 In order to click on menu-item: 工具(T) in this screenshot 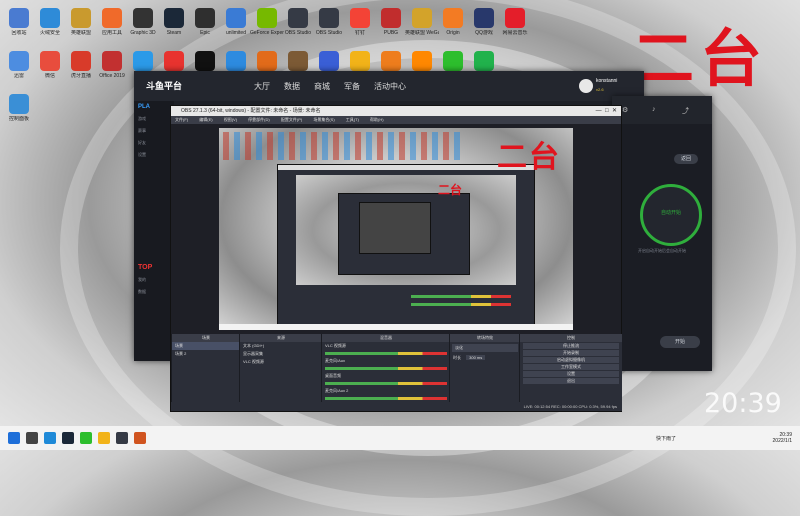, I will do `click(352, 119)`.